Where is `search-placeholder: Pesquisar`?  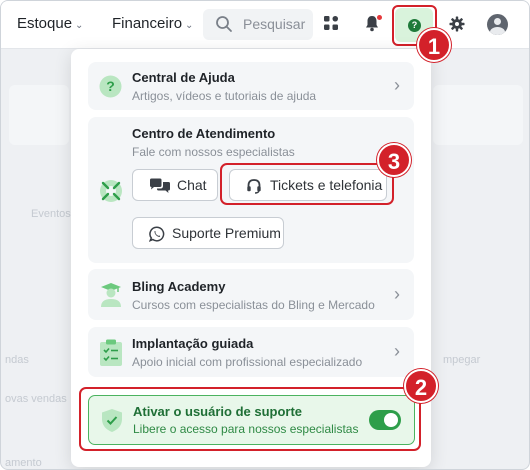 search-placeholder: Pesquisar is located at coordinates (274, 24).